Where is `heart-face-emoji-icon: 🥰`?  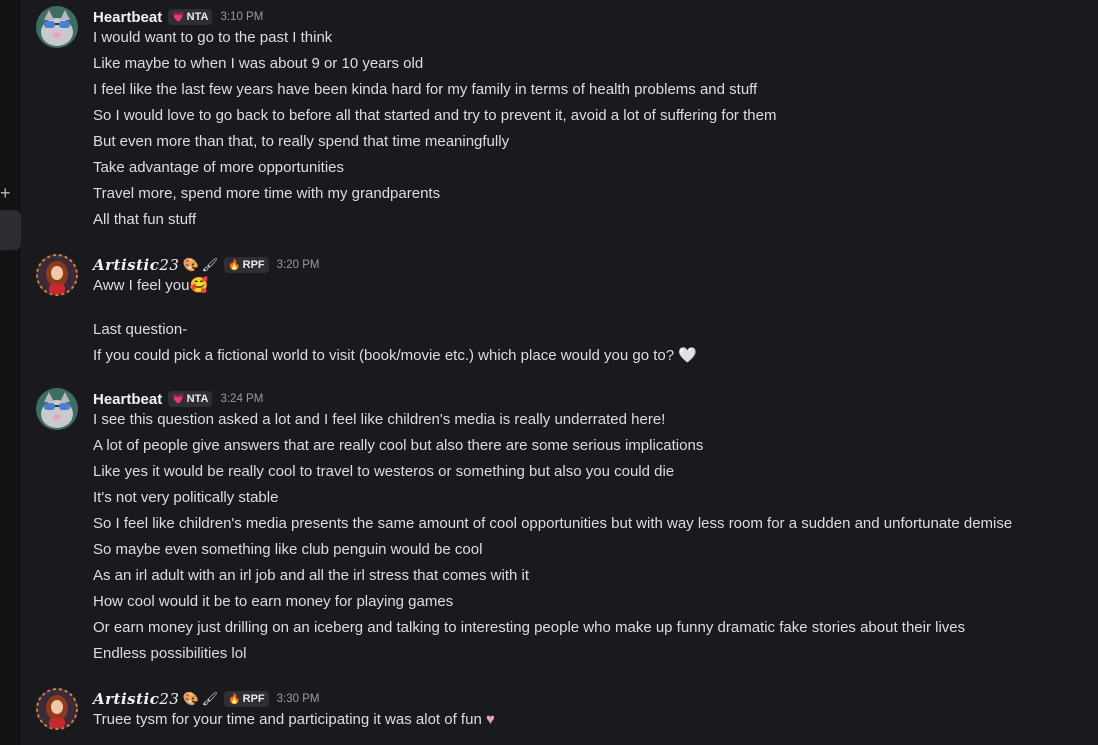 heart-face-emoji-icon: 🥰 is located at coordinates (199, 285).